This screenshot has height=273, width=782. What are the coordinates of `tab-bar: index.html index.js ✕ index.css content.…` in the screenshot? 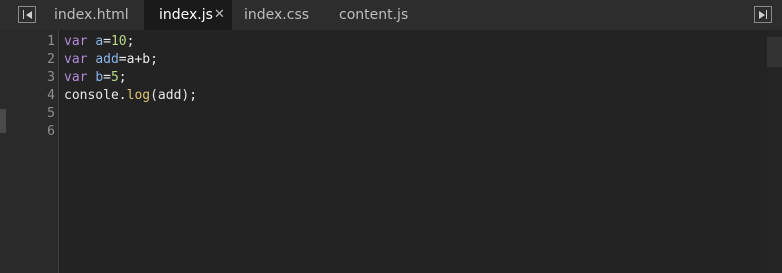 It's located at (391, 15).